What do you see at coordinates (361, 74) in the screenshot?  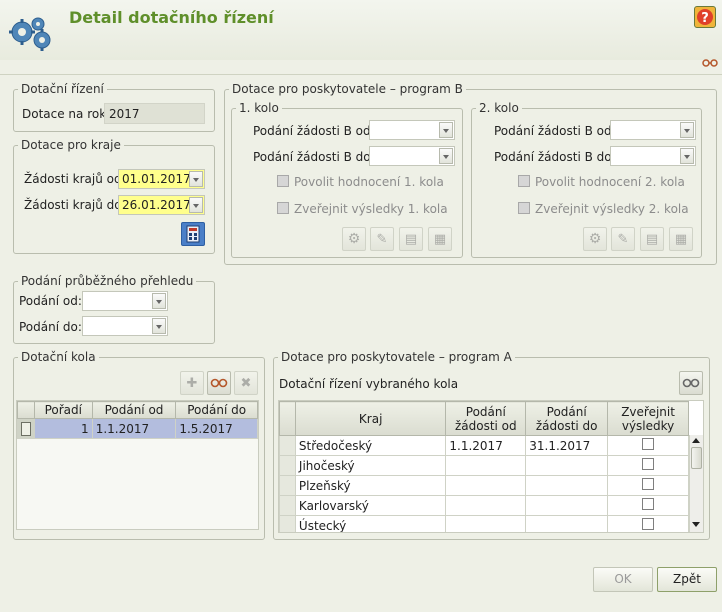 I see `header-divider` at bounding box center [361, 74].